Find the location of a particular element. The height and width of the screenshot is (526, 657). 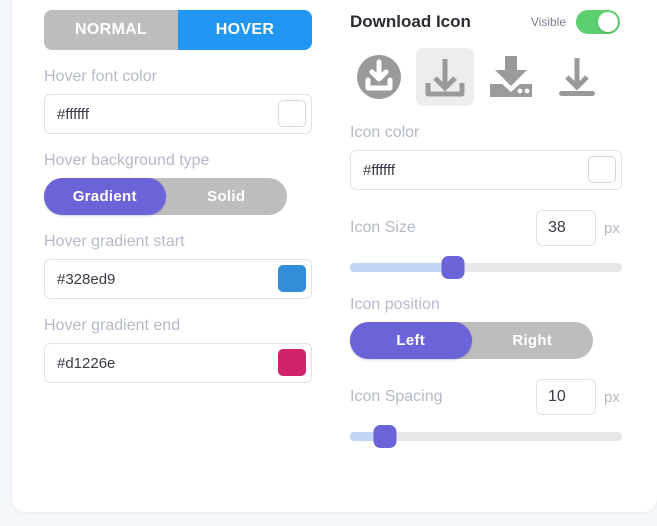

icon-size-unit: px is located at coordinates (612, 228).